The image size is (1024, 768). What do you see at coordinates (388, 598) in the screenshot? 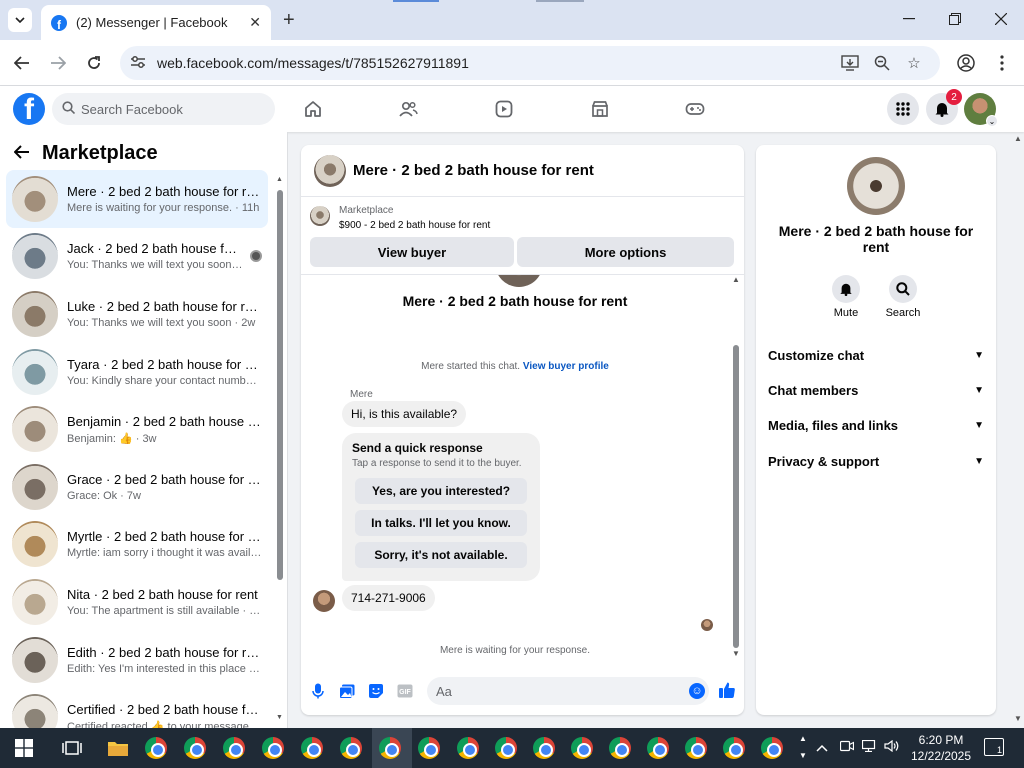
I see `message-bubble: 714-271-9006` at bounding box center [388, 598].